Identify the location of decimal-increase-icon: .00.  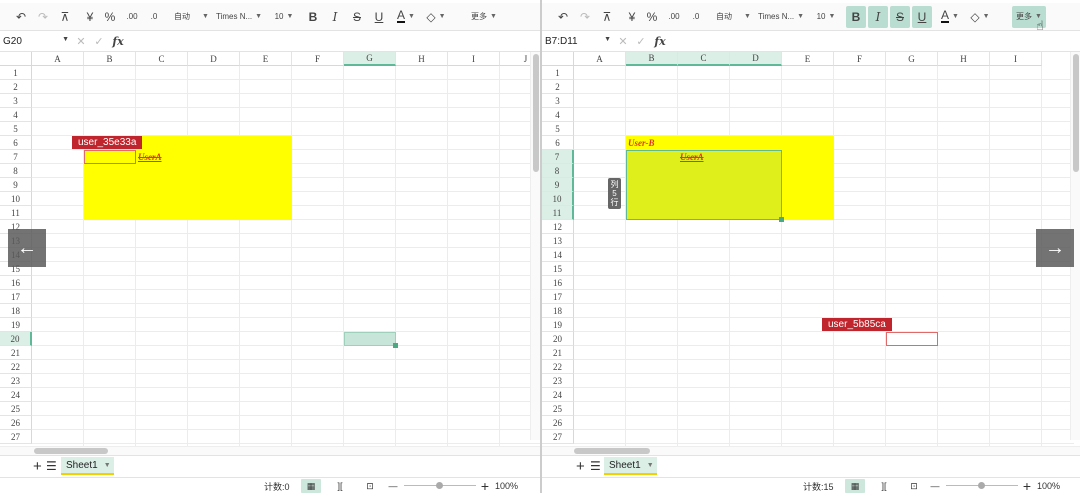
(674, 17).